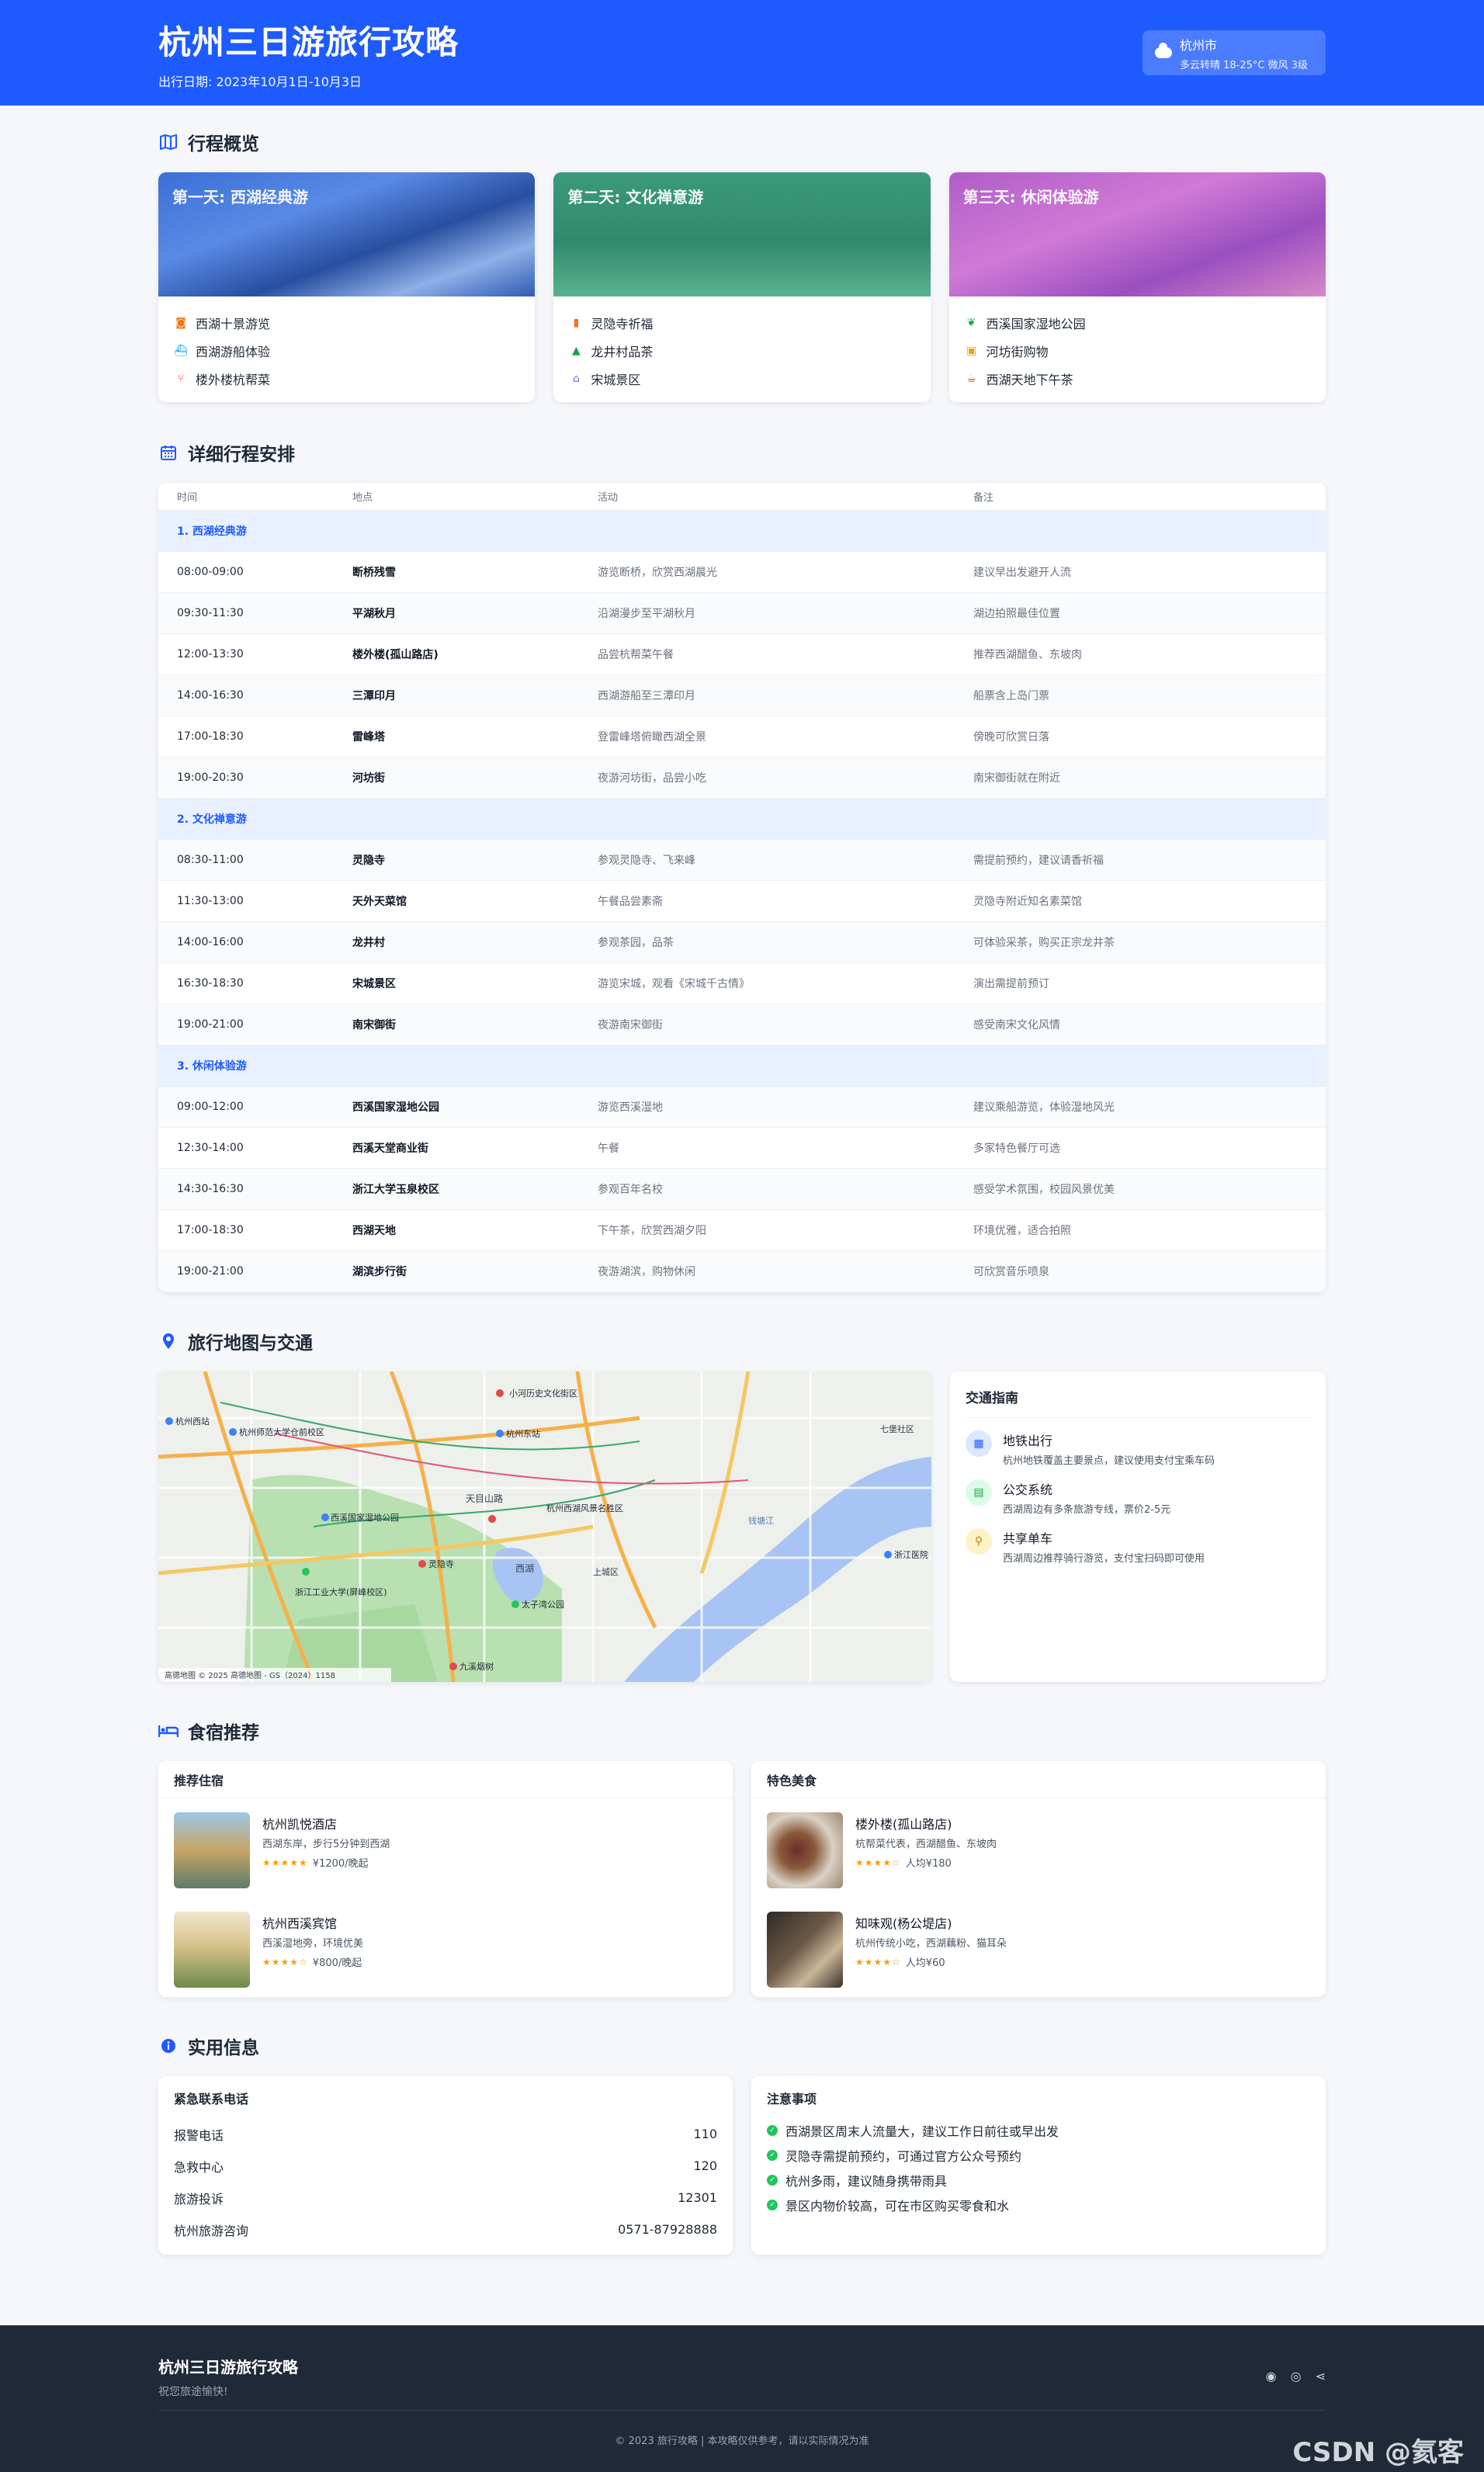  Describe the element at coordinates (1038, 1947) in the screenshot. I see `food-item: 知味观(杨公堤店) 杭州传统小吃，西湖藕粉、猫耳朵 ★★★★☆ 人均¥60` at that location.